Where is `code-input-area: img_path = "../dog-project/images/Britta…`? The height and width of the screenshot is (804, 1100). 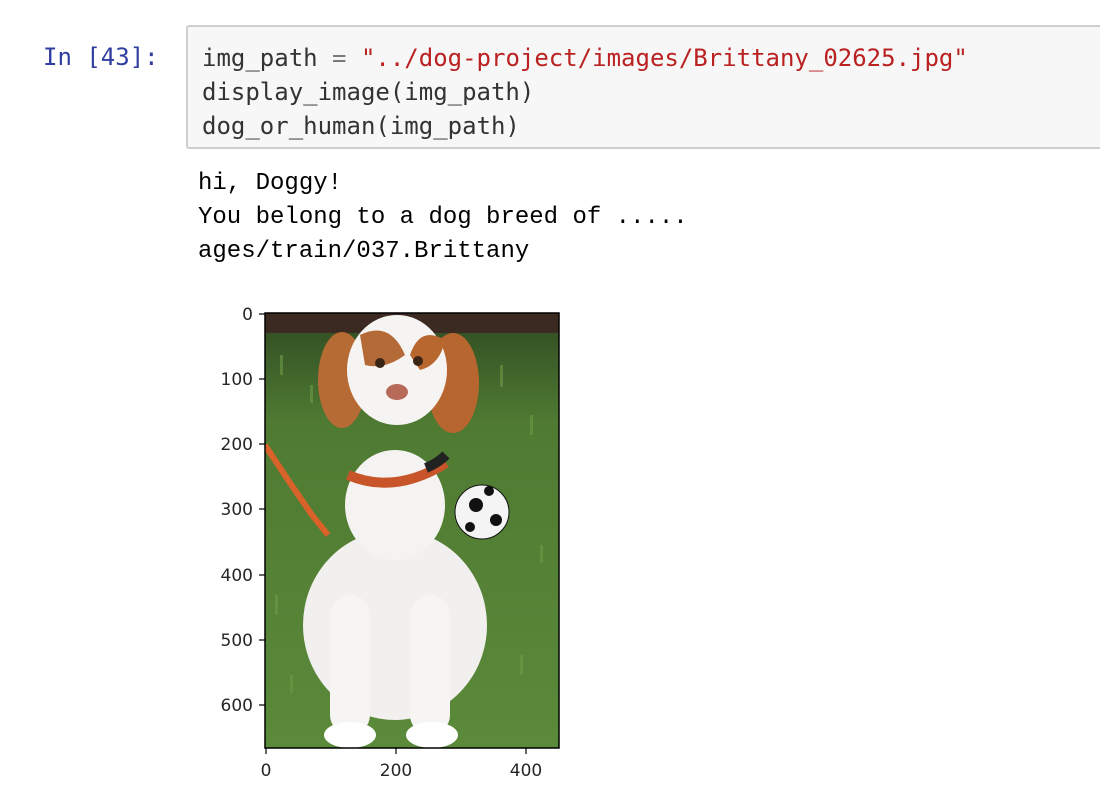
code-input-area: img_path = "../dog-project/images/Britta… is located at coordinates (643, 87).